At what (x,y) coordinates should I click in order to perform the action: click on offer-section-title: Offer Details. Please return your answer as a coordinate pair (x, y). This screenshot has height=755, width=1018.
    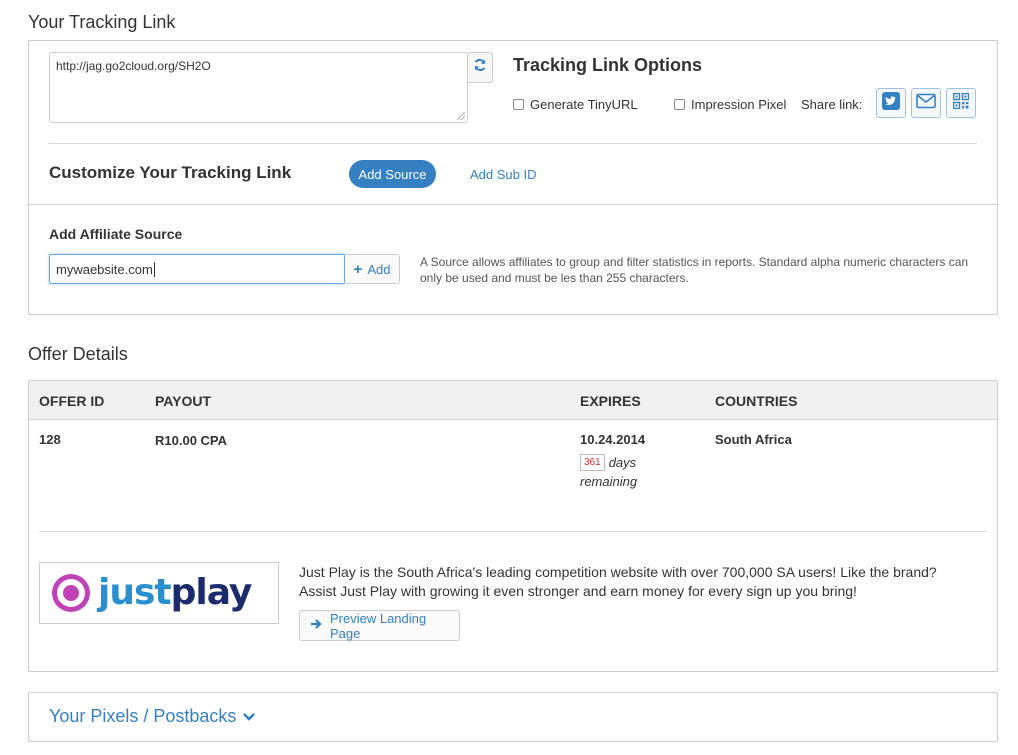
    Looking at the image, I should click on (78, 354).